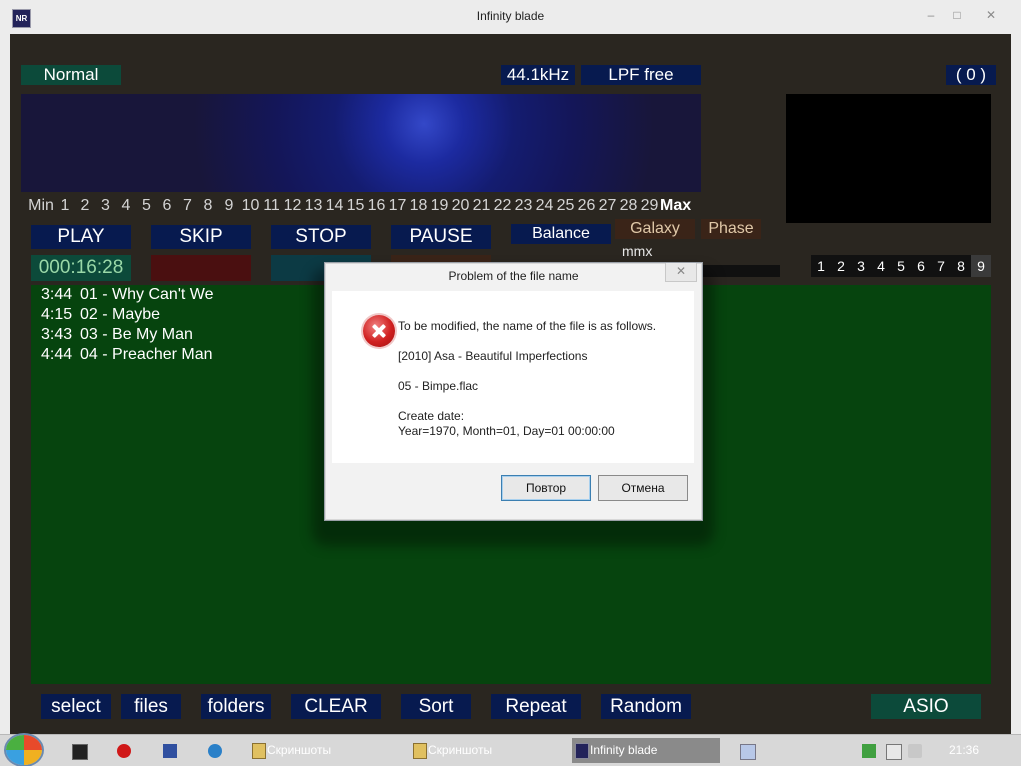  I want to click on eq-scale-label: 21, so click(481, 206).